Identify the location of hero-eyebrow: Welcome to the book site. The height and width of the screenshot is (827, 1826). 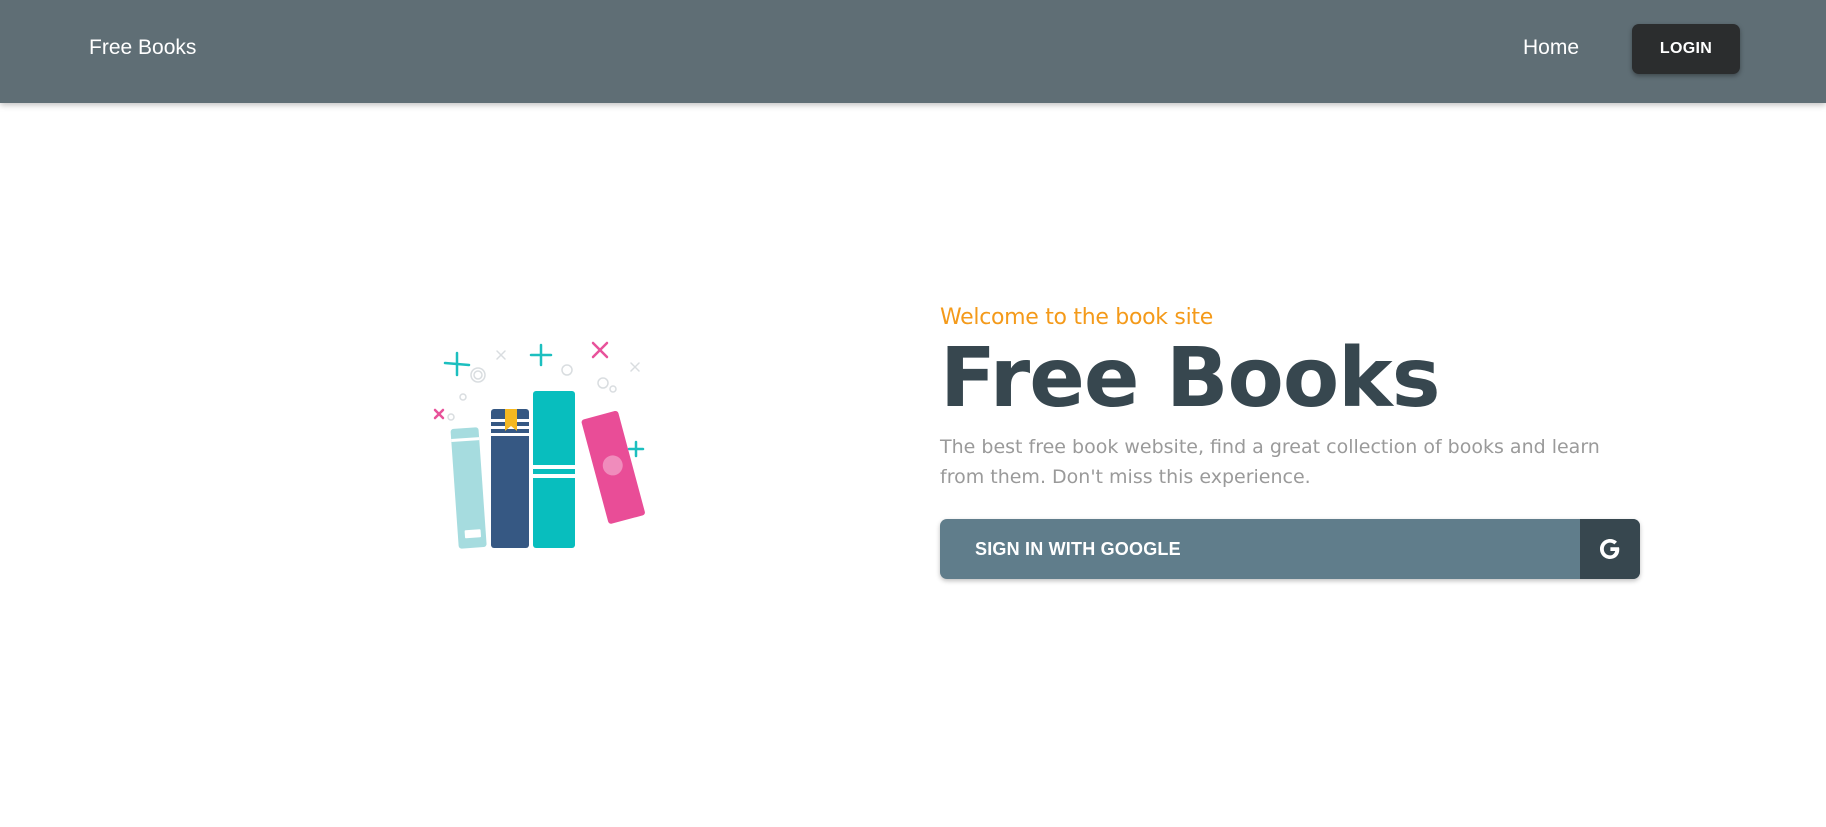
(1076, 317).